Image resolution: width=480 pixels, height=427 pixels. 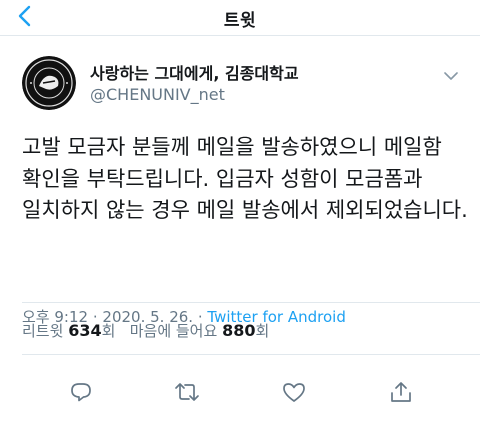 I want to click on share-icon, so click(x=401, y=392).